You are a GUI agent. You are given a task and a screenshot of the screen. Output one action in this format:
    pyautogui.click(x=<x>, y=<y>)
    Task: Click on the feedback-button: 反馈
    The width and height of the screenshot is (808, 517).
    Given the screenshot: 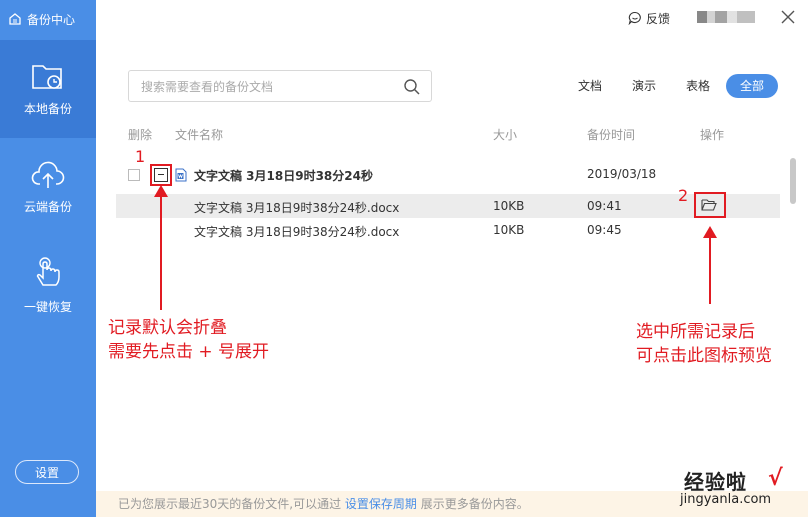 What is the action you would take?
    pyautogui.click(x=649, y=18)
    